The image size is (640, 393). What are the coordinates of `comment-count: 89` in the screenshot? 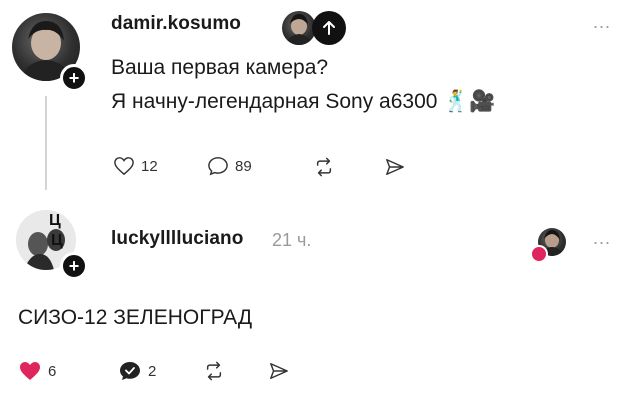 It's located at (243, 166).